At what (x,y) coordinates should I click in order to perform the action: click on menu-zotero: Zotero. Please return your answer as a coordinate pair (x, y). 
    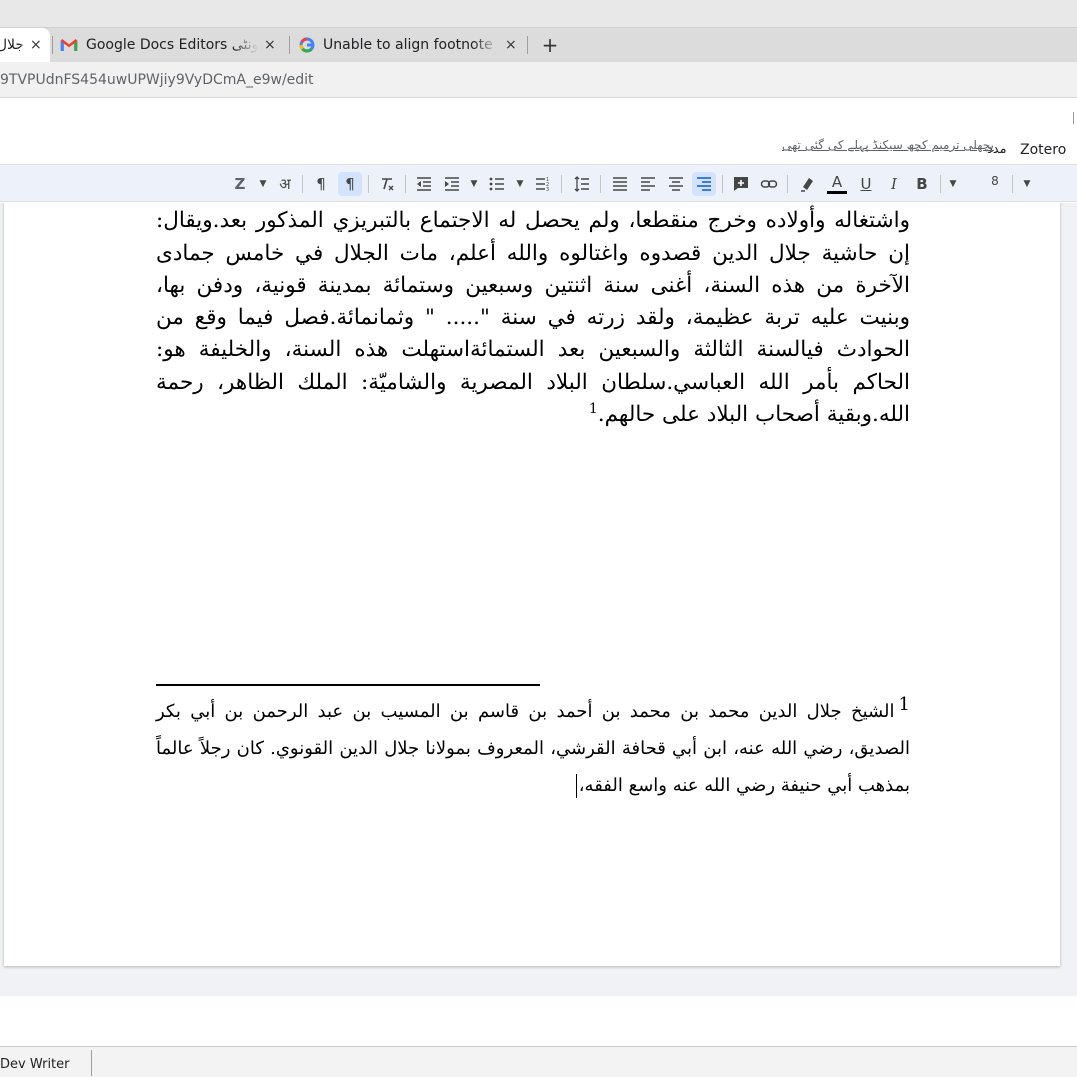
    Looking at the image, I should click on (1043, 150).